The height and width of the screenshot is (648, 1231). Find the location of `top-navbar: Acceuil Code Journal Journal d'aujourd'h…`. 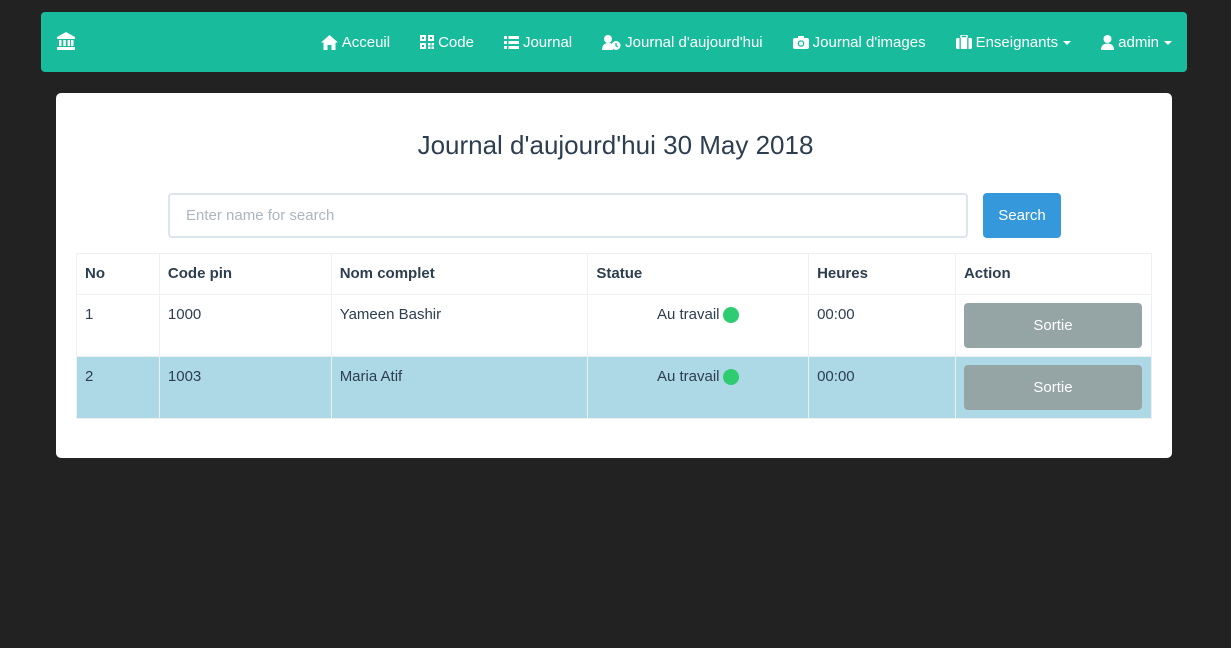

top-navbar: Acceuil Code Journal Journal d'aujourd'h… is located at coordinates (614, 42).